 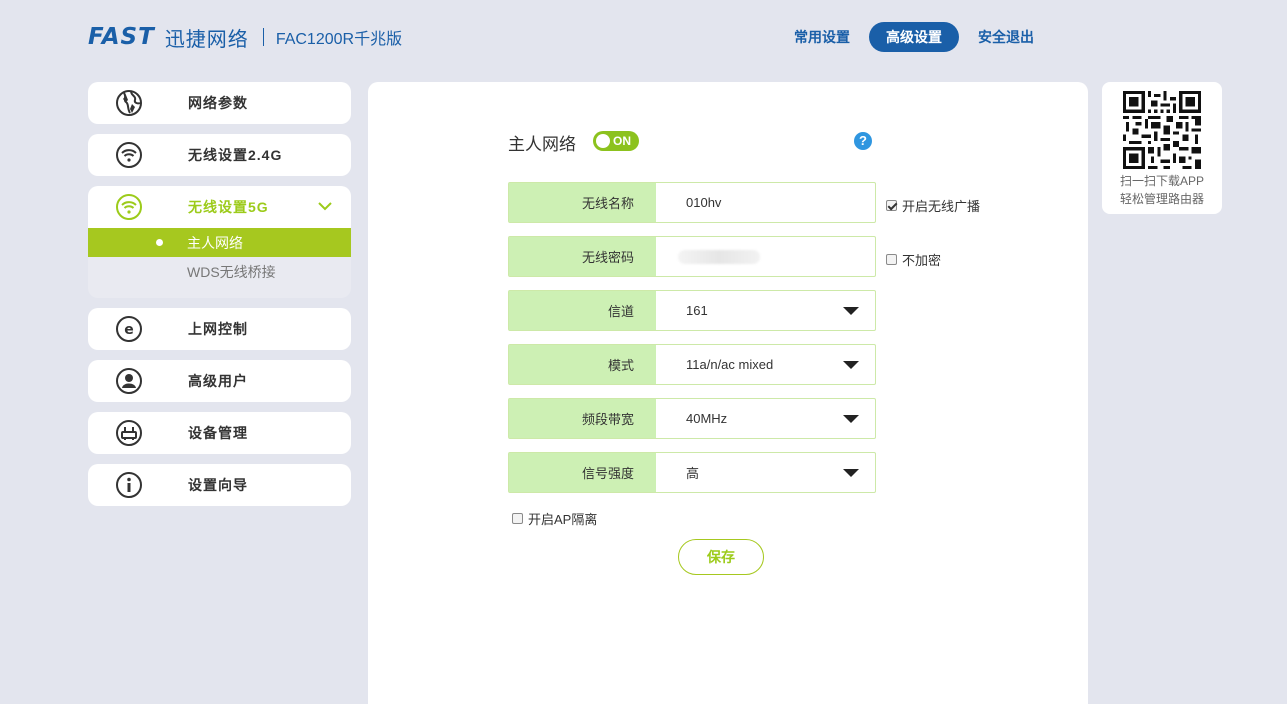 What do you see at coordinates (582, 418) in the screenshot?
I see `field-label: 频段带宽` at bounding box center [582, 418].